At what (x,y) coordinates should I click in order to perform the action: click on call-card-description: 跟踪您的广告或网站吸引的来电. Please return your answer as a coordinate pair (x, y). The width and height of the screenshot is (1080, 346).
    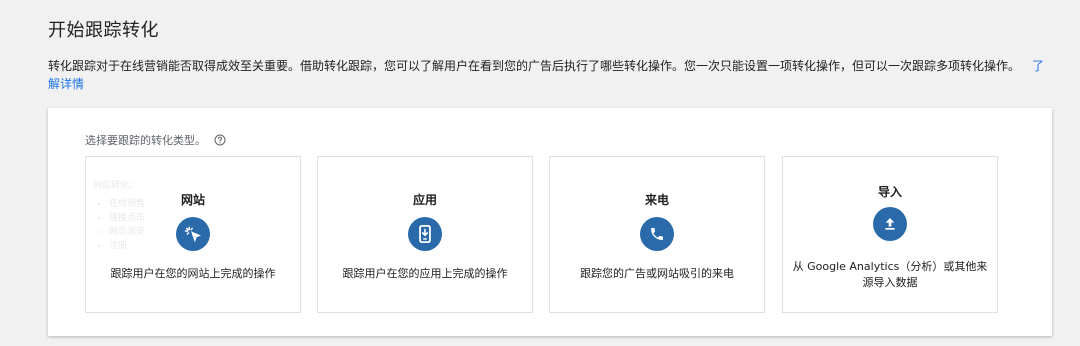
    Looking at the image, I should click on (657, 273).